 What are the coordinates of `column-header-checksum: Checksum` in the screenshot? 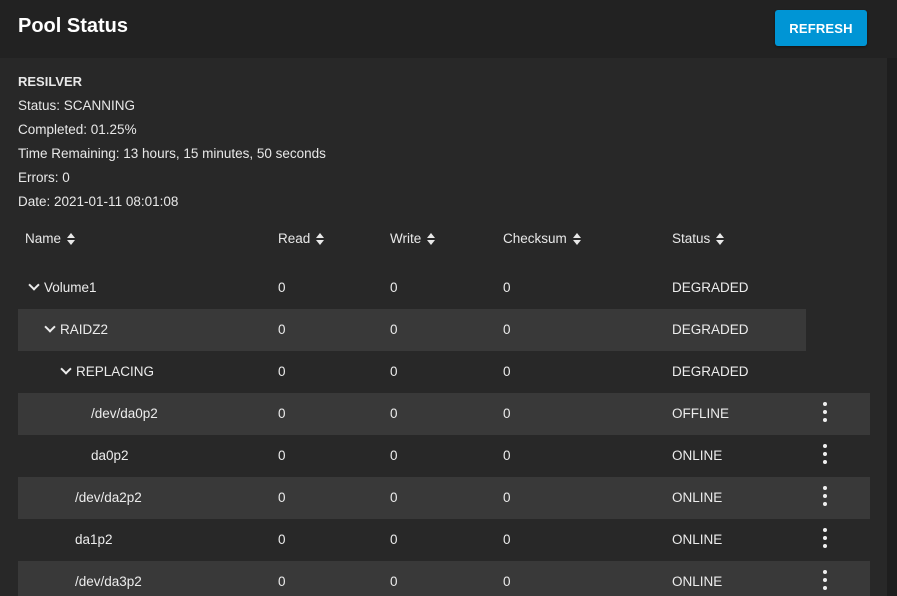 It's located at (542, 238).